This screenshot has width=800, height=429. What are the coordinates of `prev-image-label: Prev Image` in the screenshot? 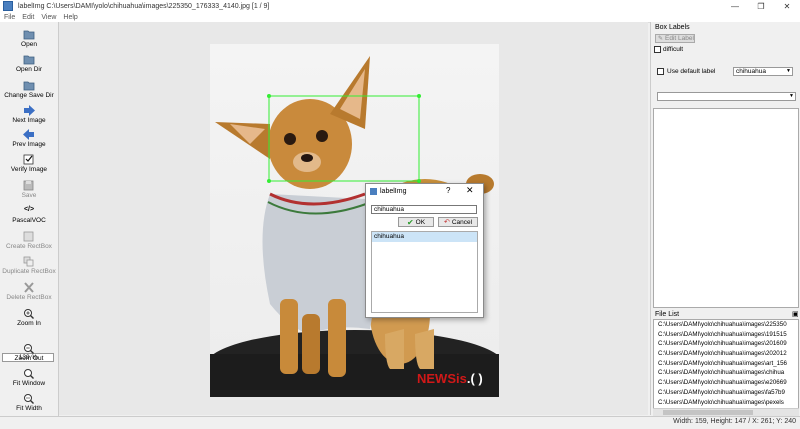 It's located at (29, 144).